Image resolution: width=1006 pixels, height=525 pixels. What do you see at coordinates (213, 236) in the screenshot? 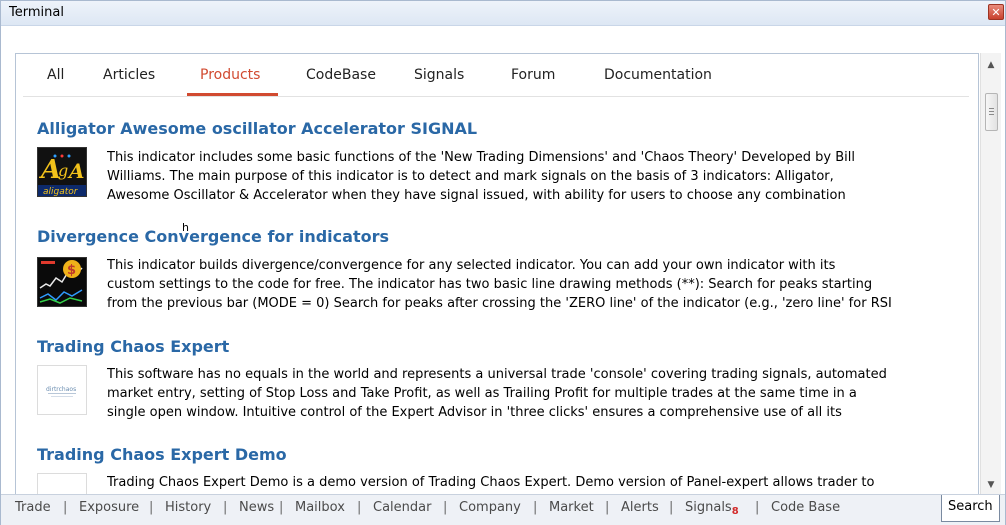
I see `product-title-divergence: Divergence Convergence for indicators` at bounding box center [213, 236].